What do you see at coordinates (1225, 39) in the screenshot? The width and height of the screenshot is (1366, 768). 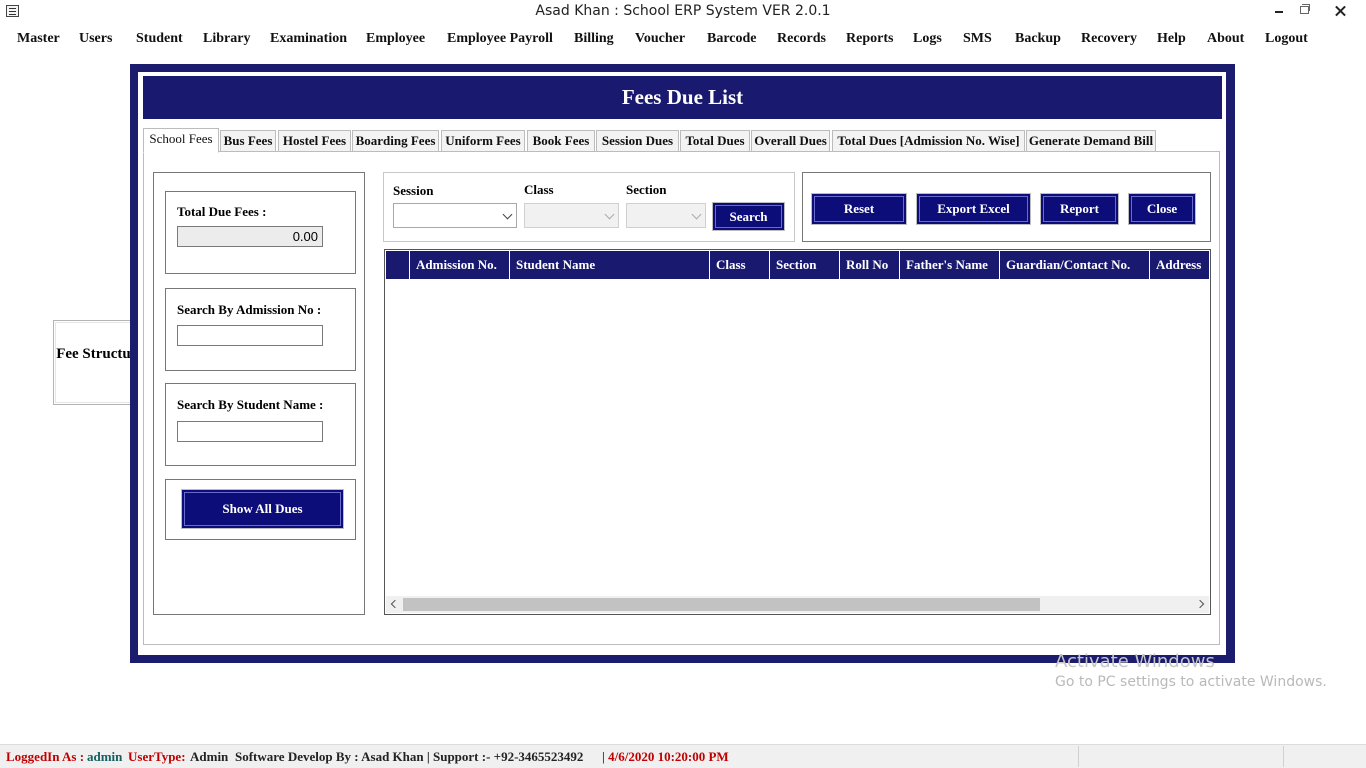 I see `menu-about: About` at bounding box center [1225, 39].